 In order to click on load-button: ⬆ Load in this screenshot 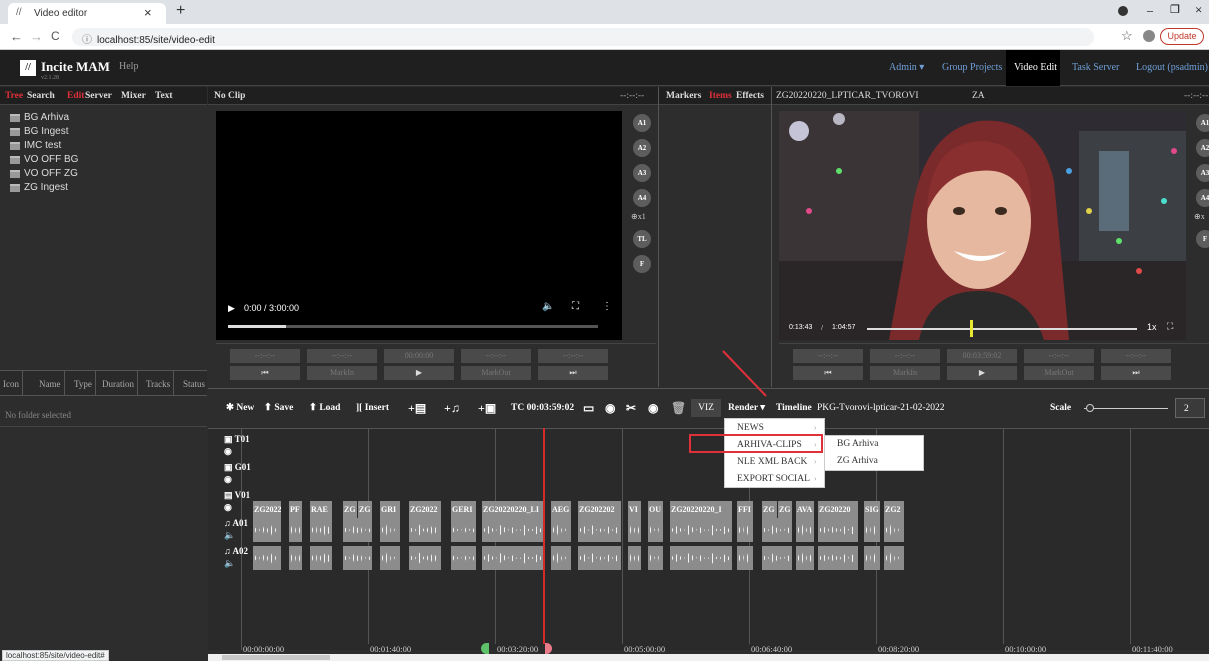, I will do `click(324, 408)`.